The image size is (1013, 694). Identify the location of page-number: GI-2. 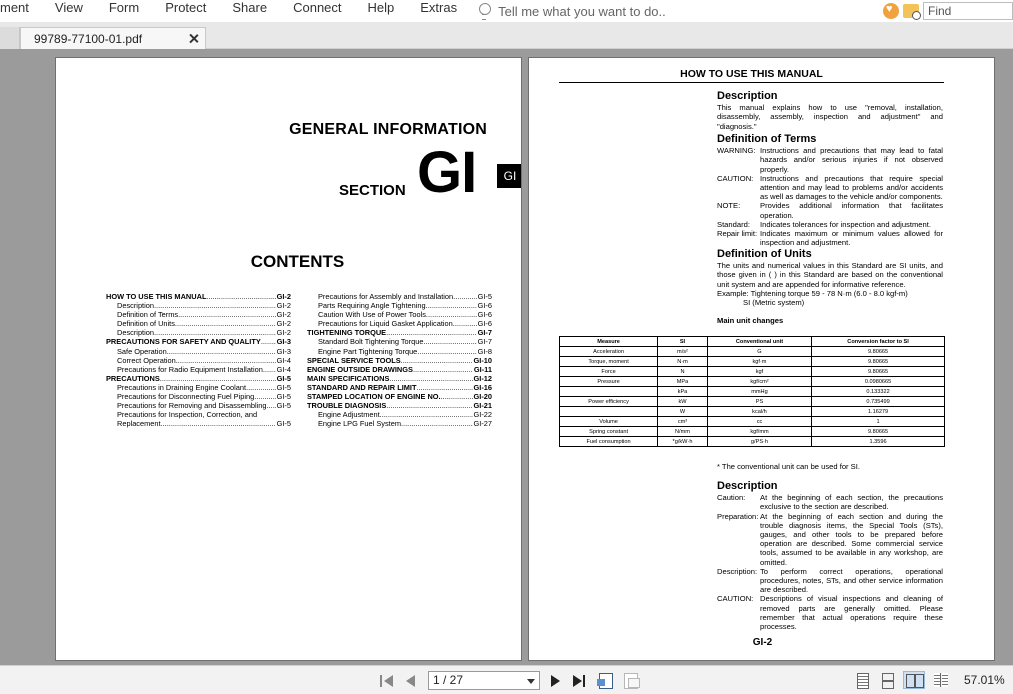
(762, 642).